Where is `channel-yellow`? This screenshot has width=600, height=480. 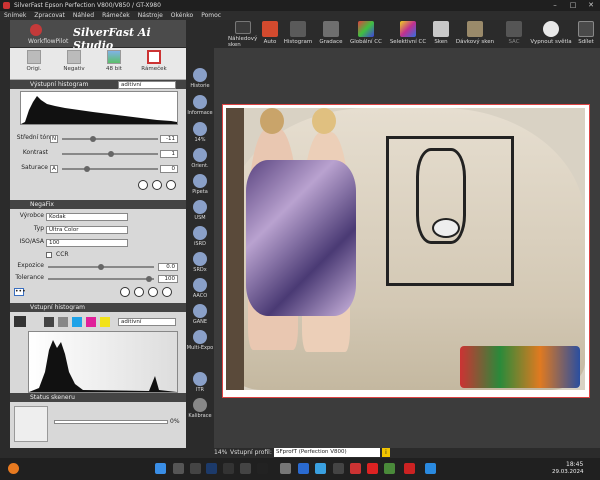
channel-yellow is located at coordinates (105, 322).